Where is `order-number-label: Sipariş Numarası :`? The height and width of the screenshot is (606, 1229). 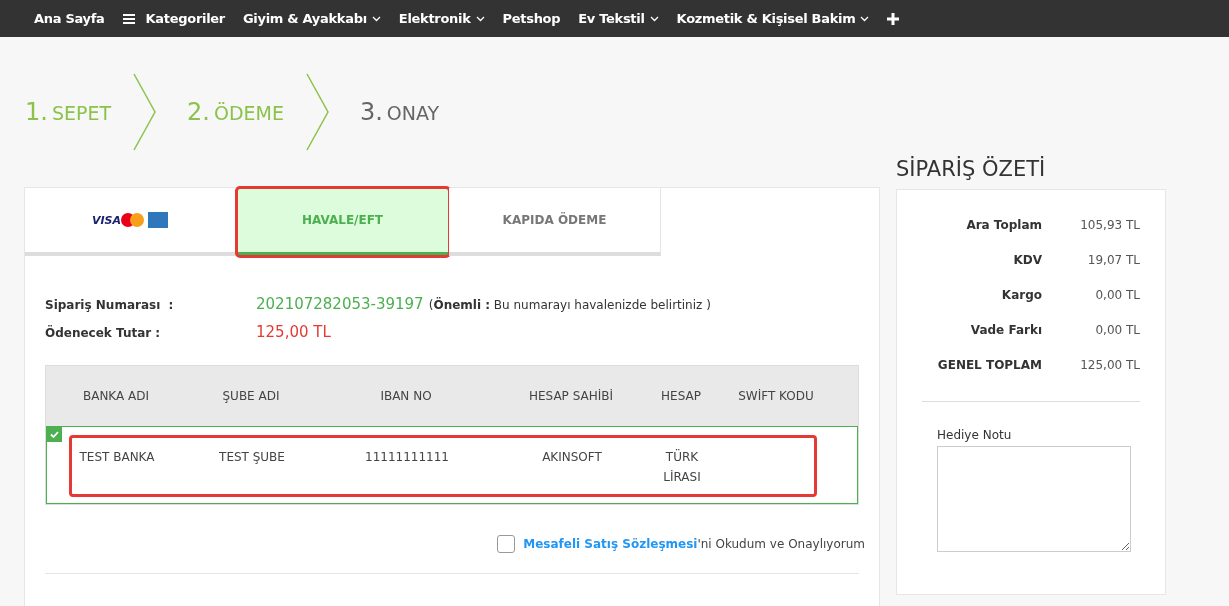 order-number-label: Sipariş Numarası : is located at coordinates (110, 305).